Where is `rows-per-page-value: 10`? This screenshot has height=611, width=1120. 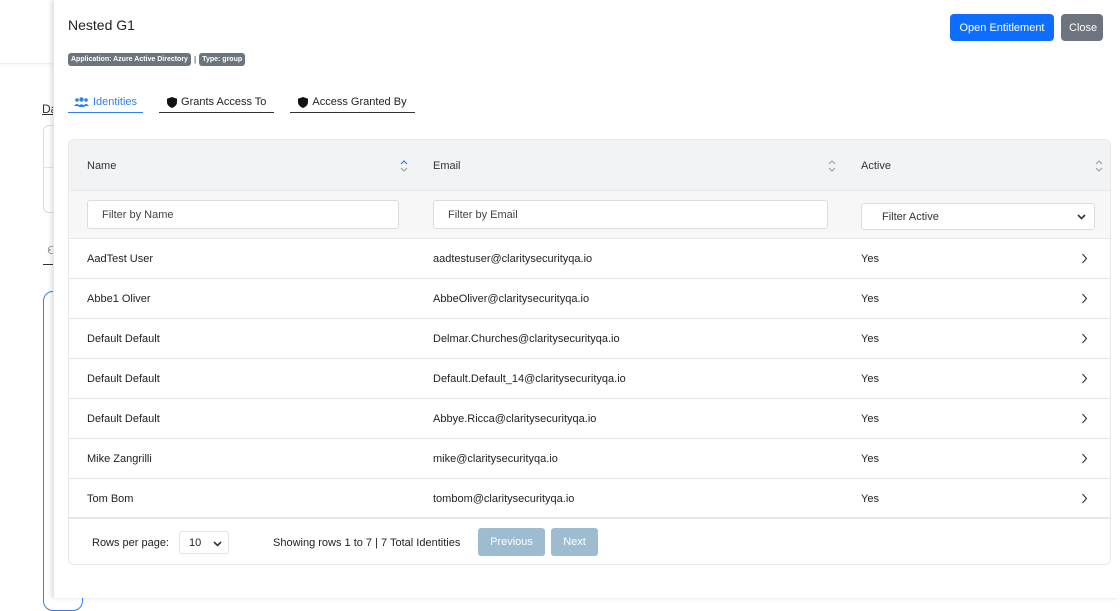
rows-per-page-value: 10 is located at coordinates (195, 542).